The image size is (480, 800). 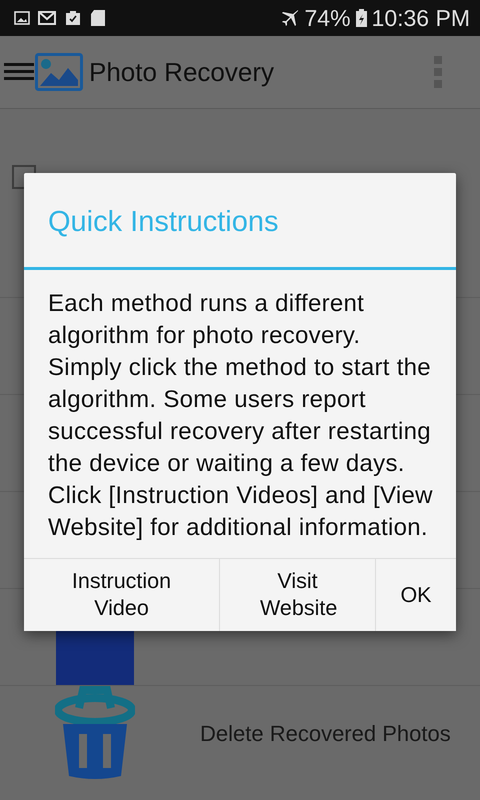 I want to click on dialog-button: Instruction Video, so click(x=122, y=595).